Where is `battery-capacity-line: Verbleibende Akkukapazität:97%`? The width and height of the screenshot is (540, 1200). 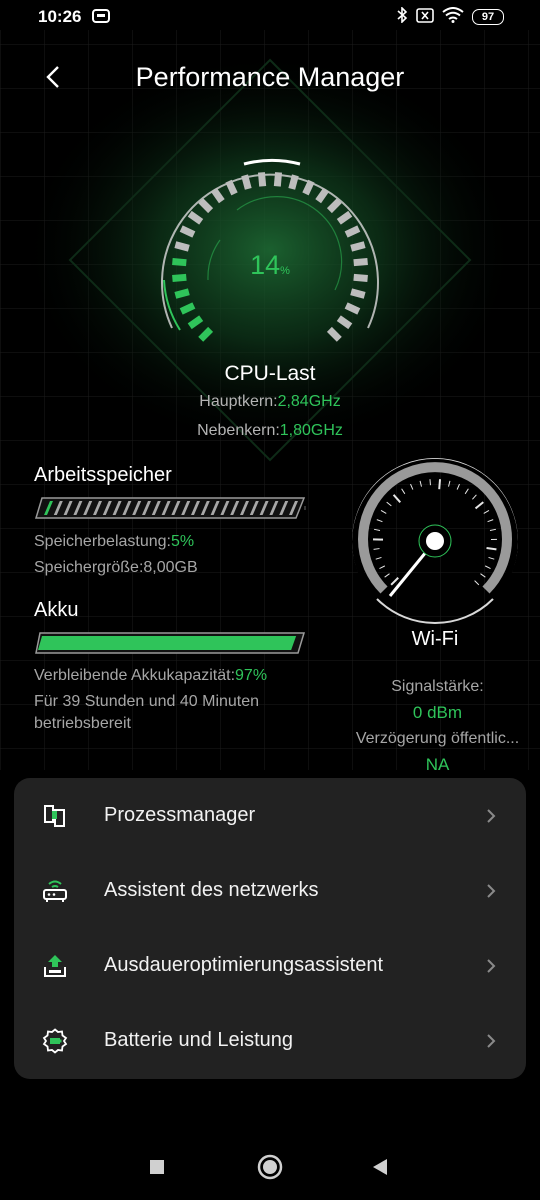 battery-capacity-line: Verbleibende Akkukapazität:97% is located at coordinates (150, 676).